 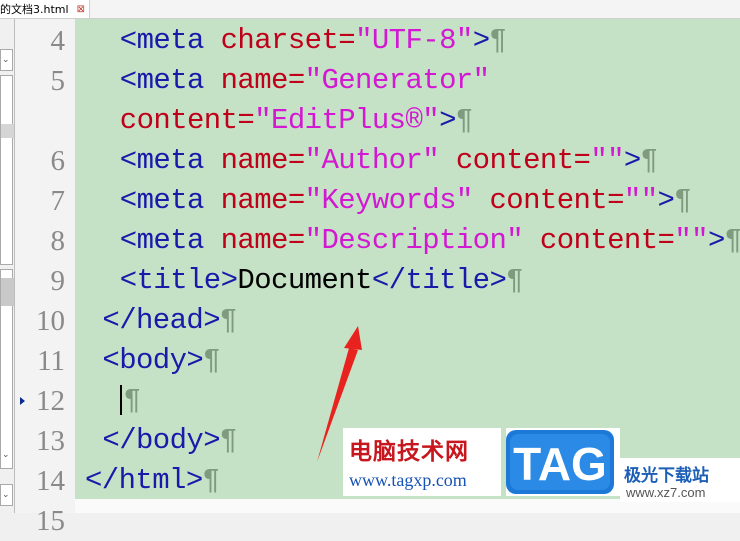 I want to click on code-line: content="EditPlus®">¶, so click(x=296, y=121).